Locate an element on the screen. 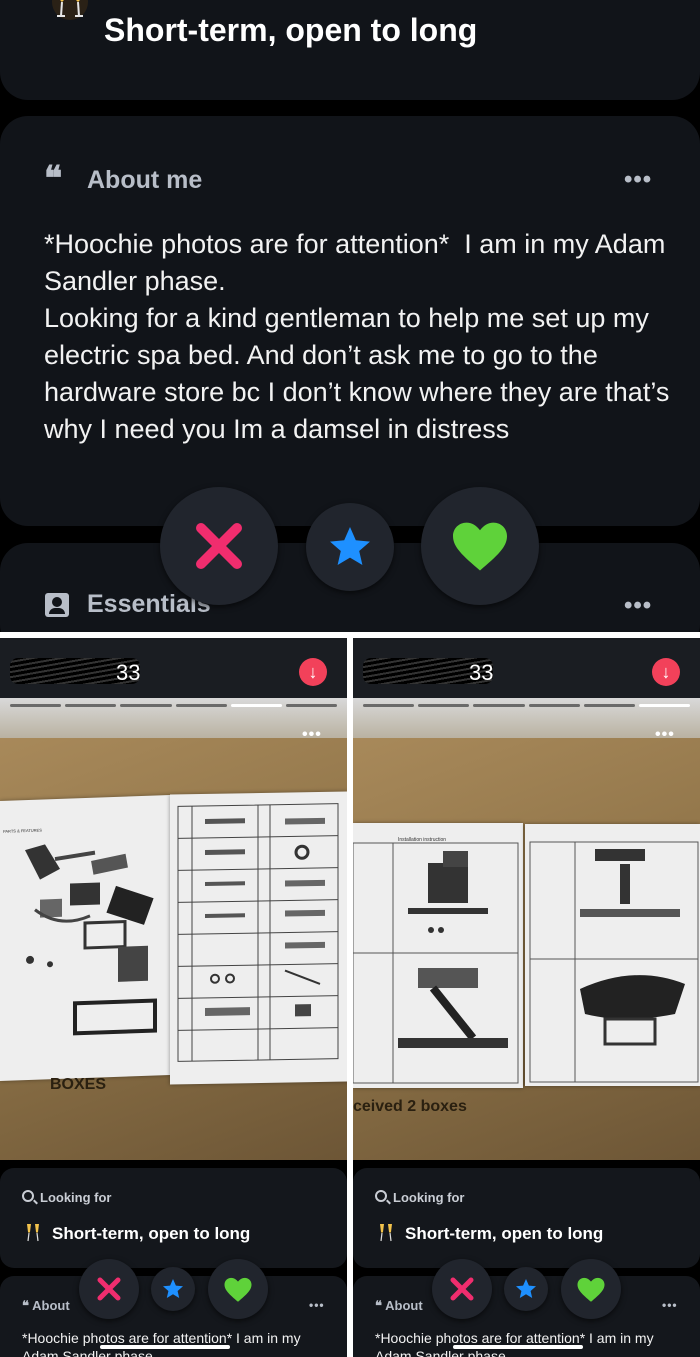 The height and width of the screenshot is (1357, 700). about-more-button: ••• is located at coordinates (638, 180).